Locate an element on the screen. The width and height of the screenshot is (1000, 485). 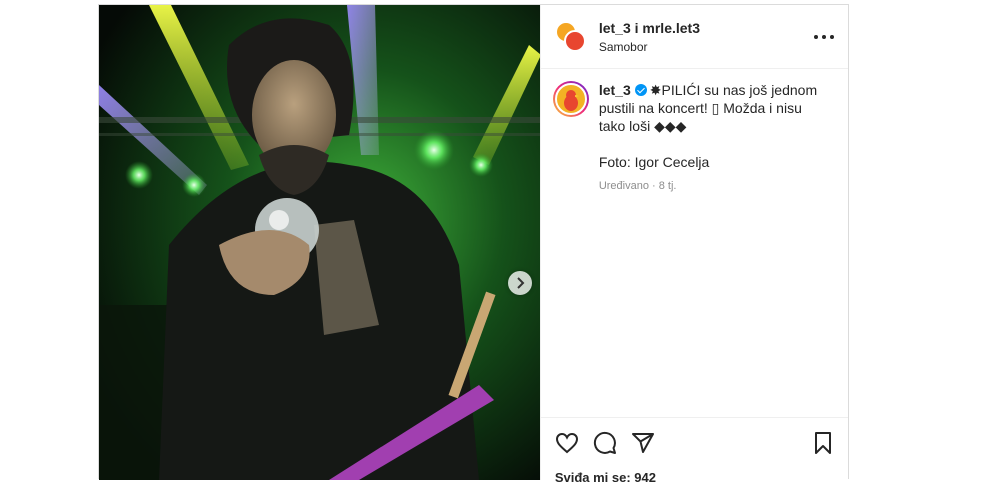
caption-username: let_3 is located at coordinates (615, 90).